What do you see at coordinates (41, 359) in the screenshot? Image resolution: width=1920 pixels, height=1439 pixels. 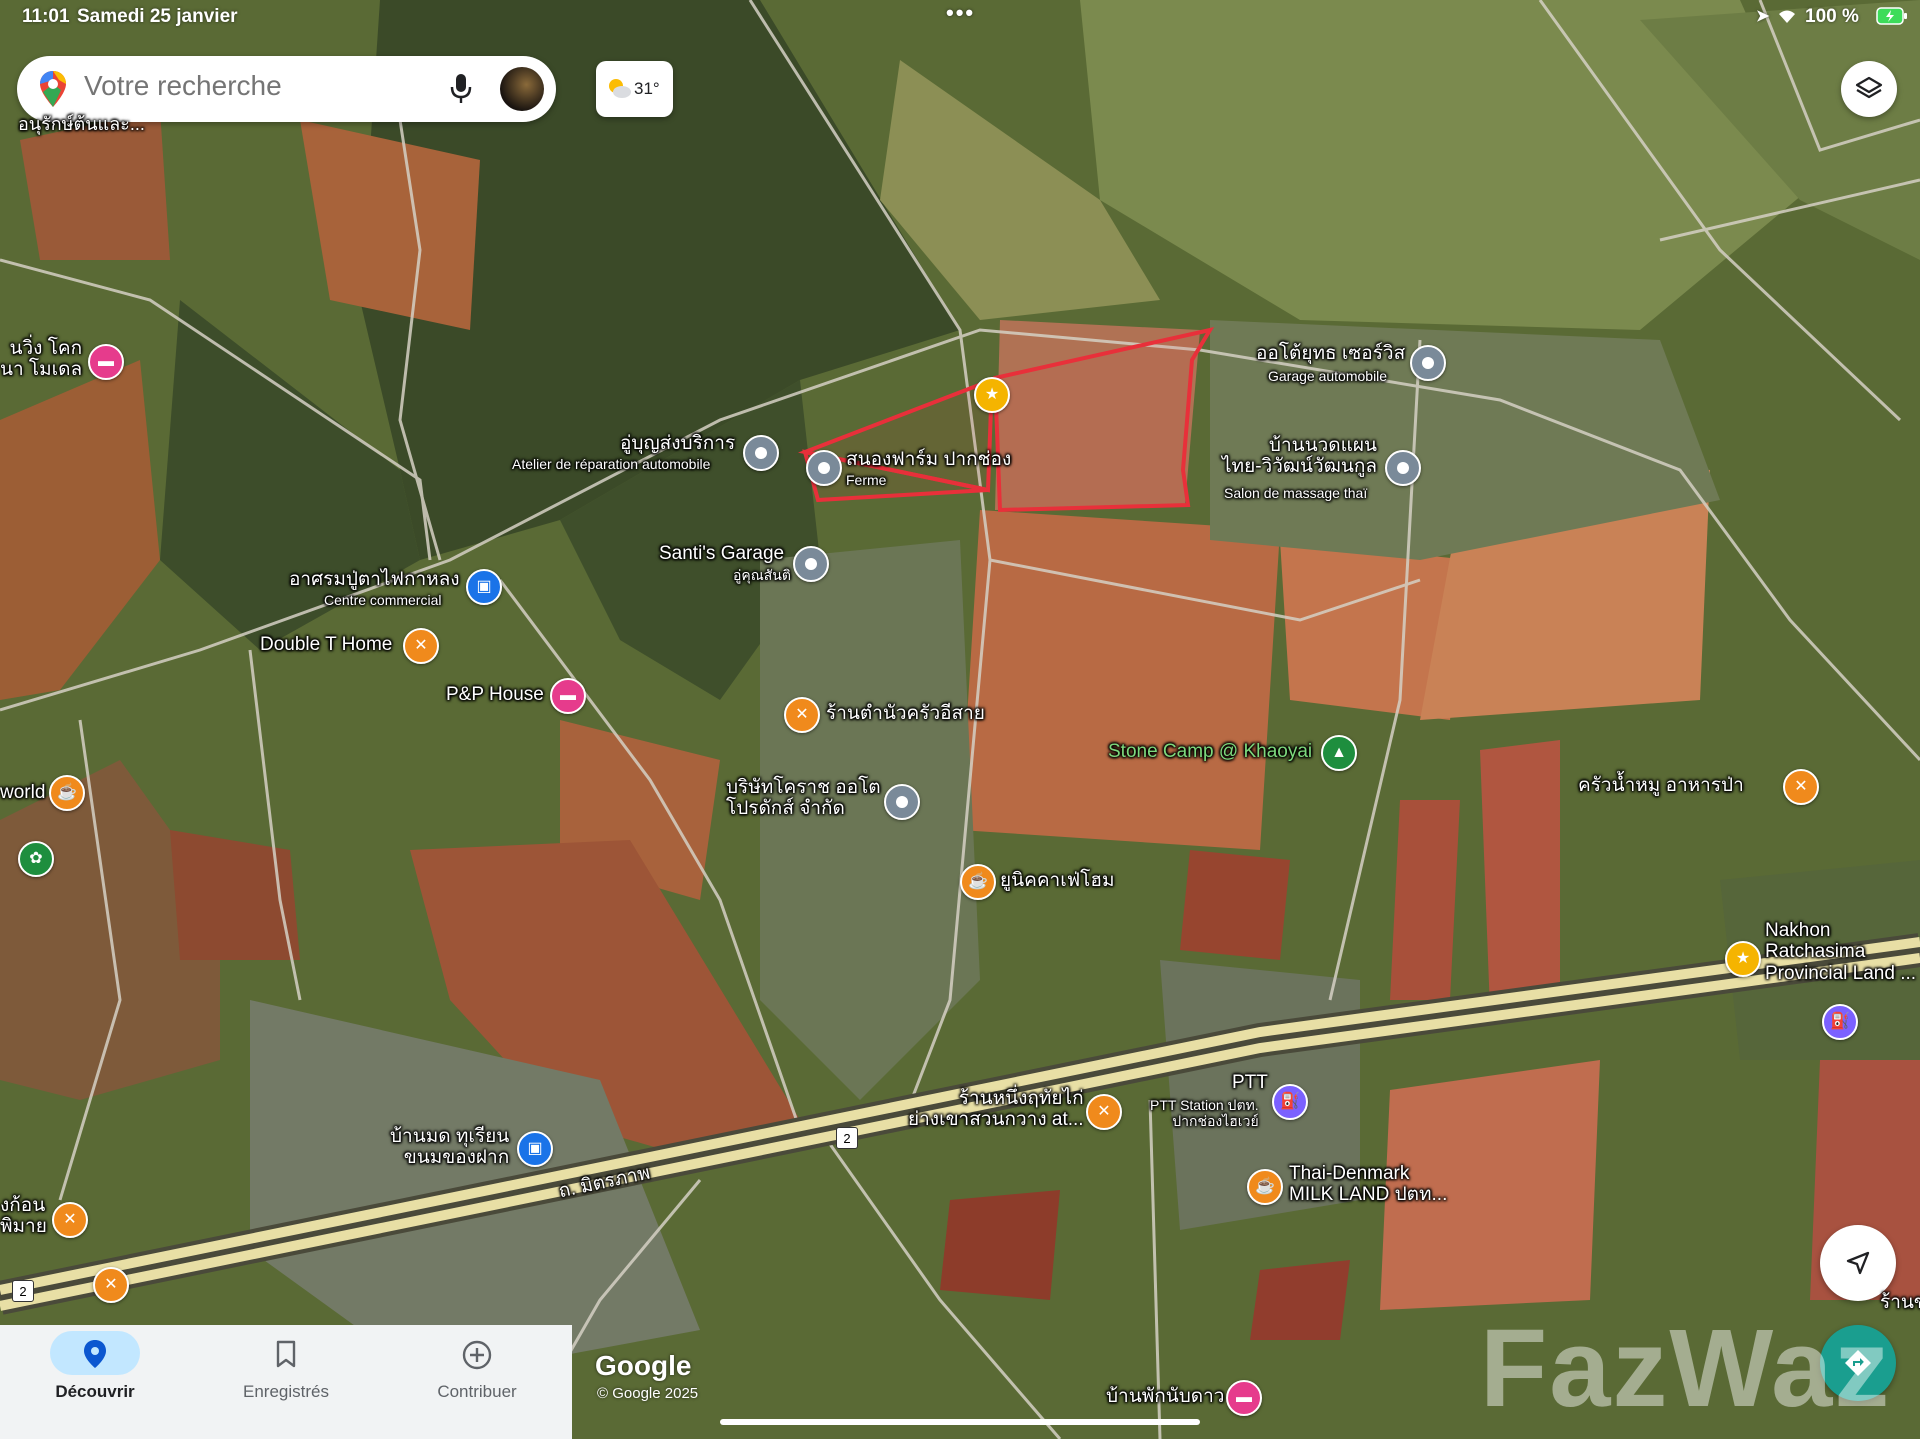 I see `place-label: นวิ่ง โคก นา โมเดล` at bounding box center [41, 359].